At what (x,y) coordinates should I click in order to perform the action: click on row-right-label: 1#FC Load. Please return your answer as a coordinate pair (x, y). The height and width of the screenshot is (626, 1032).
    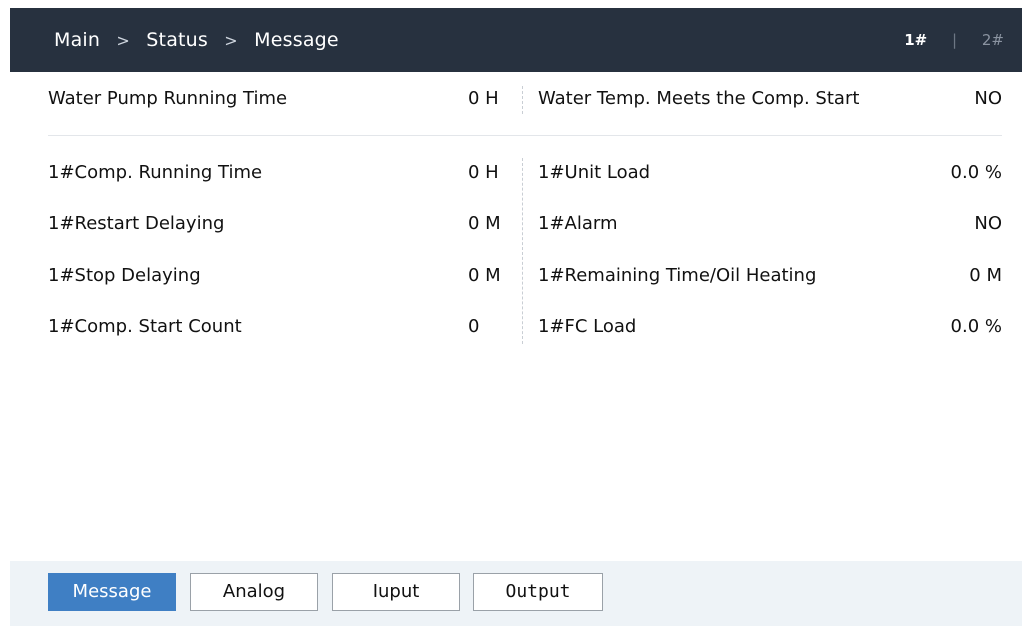
    Looking at the image, I should click on (587, 326).